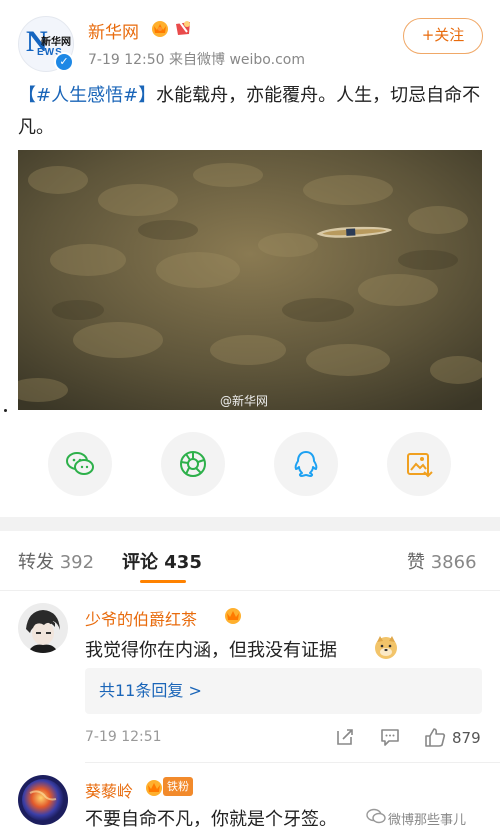  Describe the element at coordinates (141, 618) in the screenshot. I see `commenter-name: 少爷的伯爵红茶` at that location.